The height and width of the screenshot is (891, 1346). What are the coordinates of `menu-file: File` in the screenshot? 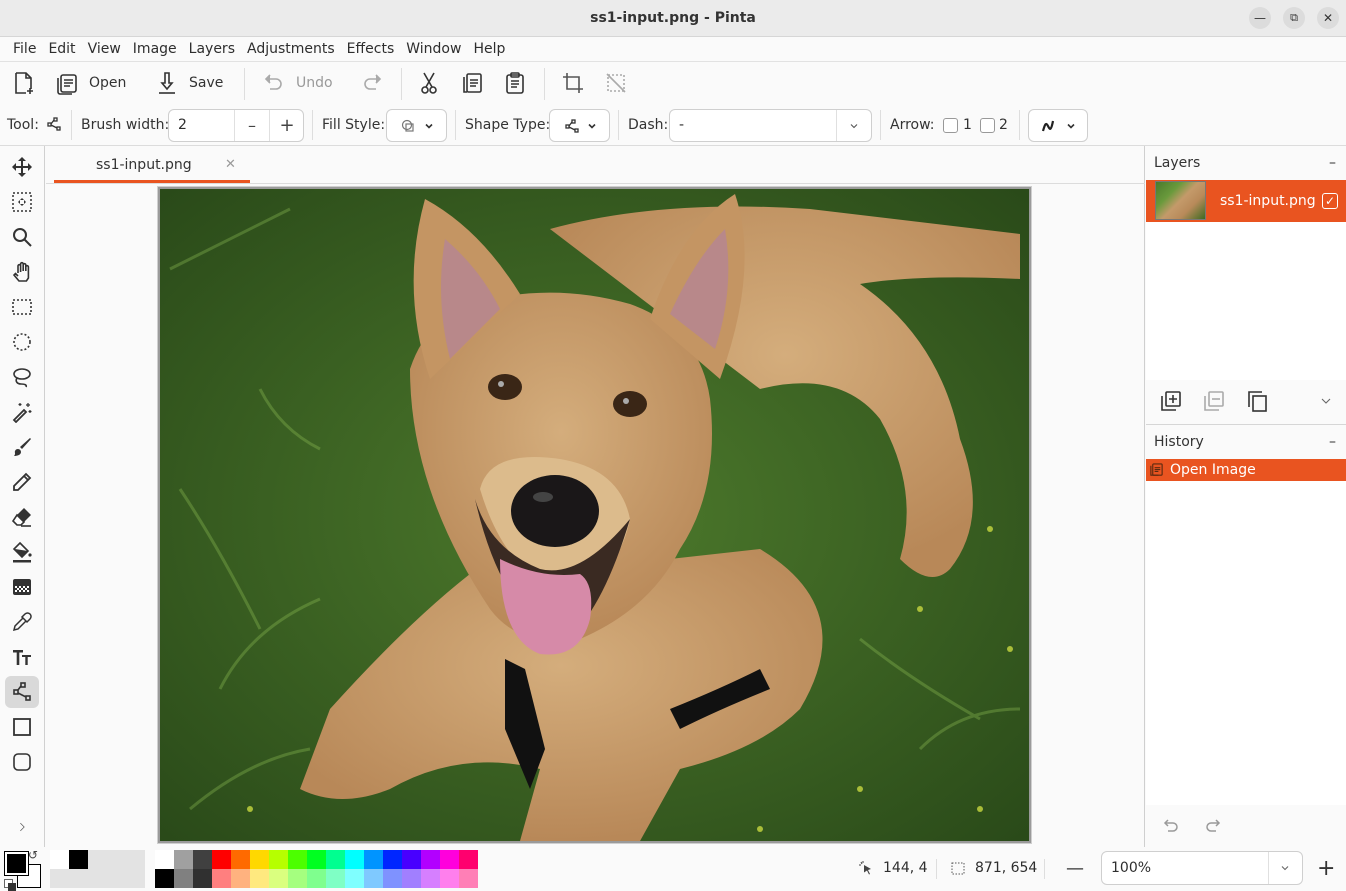 It's located at (24, 49).